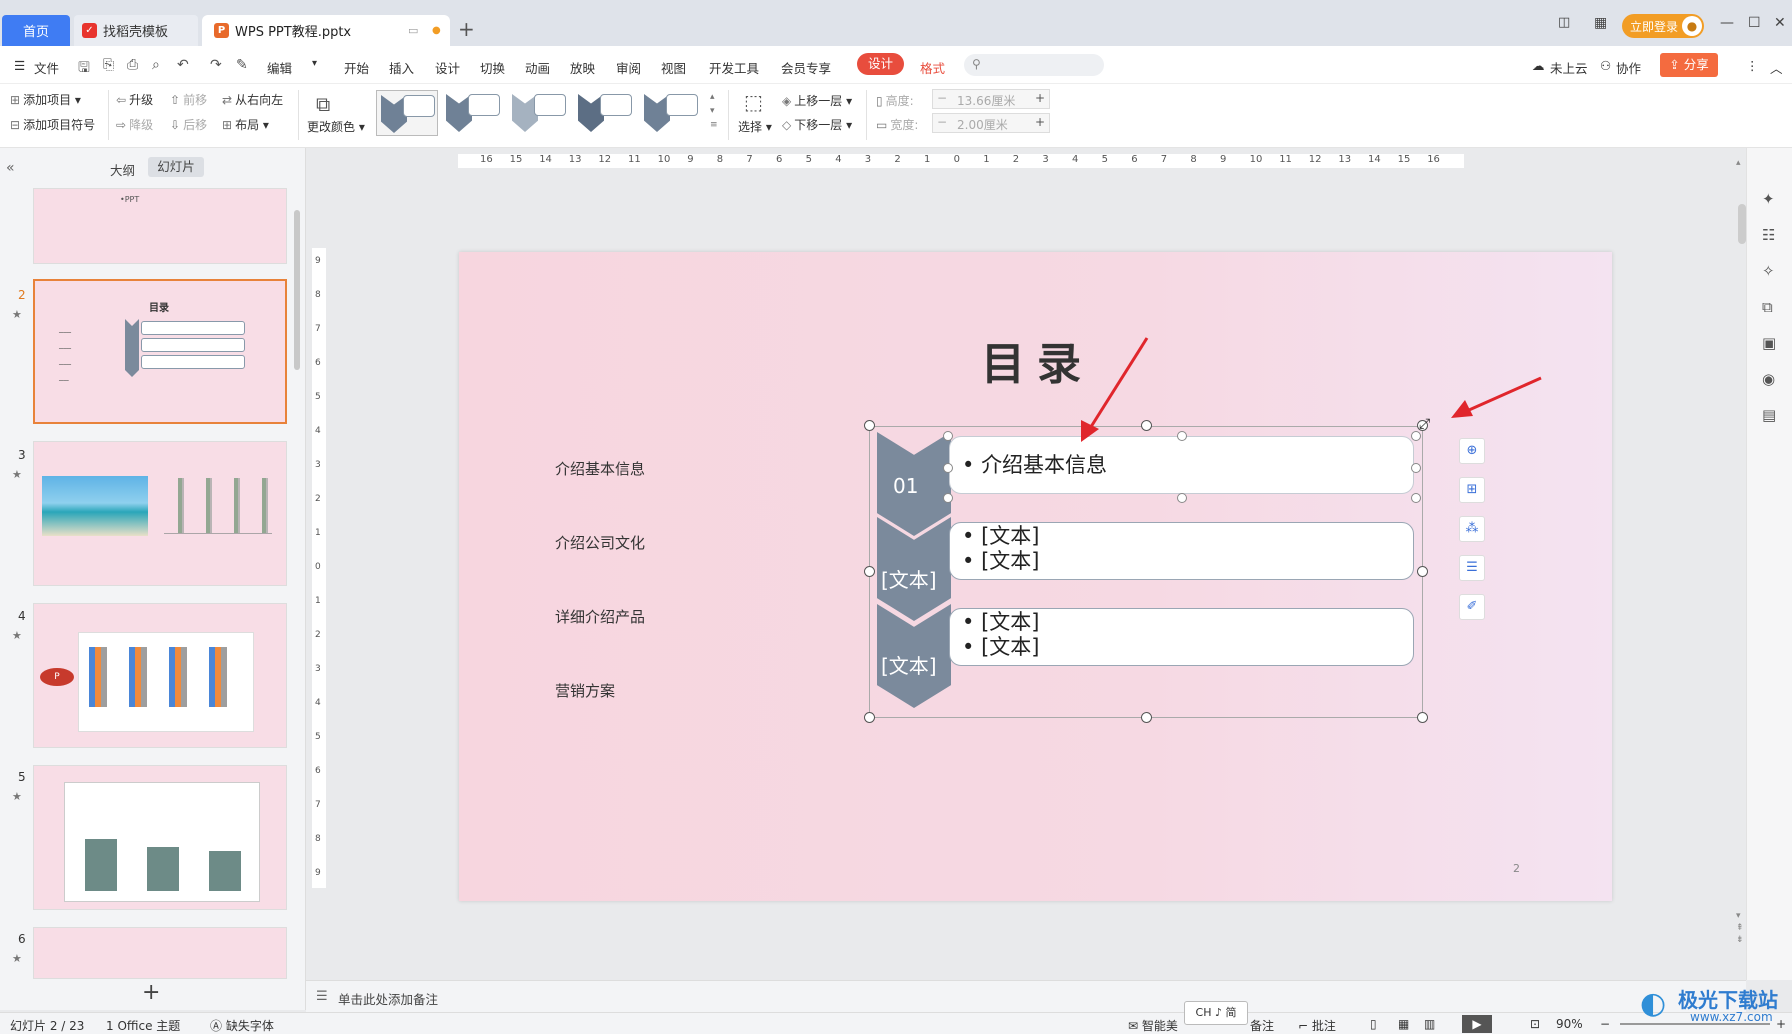 The width and height of the screenshot is (1792, 1034). I want to click on height-stepper: − 13.66厘米 +, so click(991, 99).